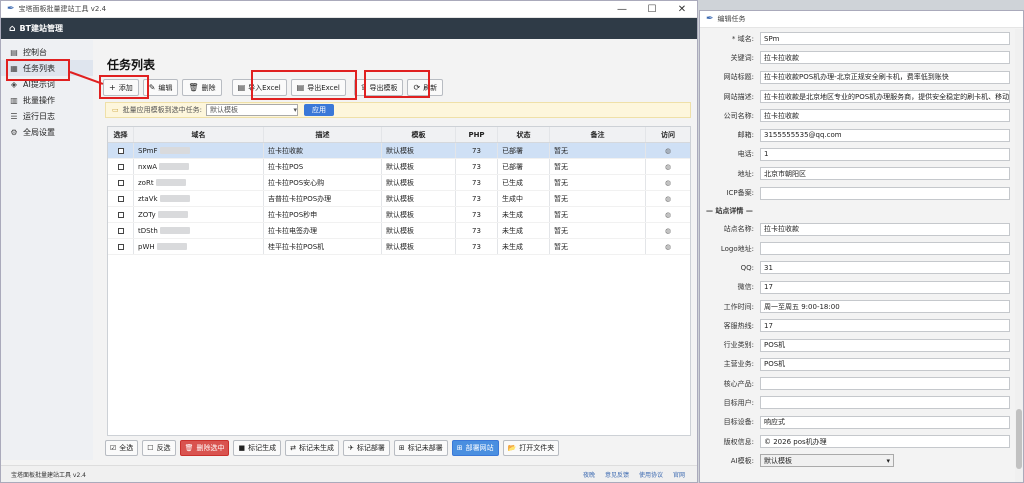 The width and height of the screenshot is (1024, 483). What do you see at coordinates (257, 448) in the screenshot?
I see `mark-generated-button: ■ 标记生成` at bounding box center [257, 448].